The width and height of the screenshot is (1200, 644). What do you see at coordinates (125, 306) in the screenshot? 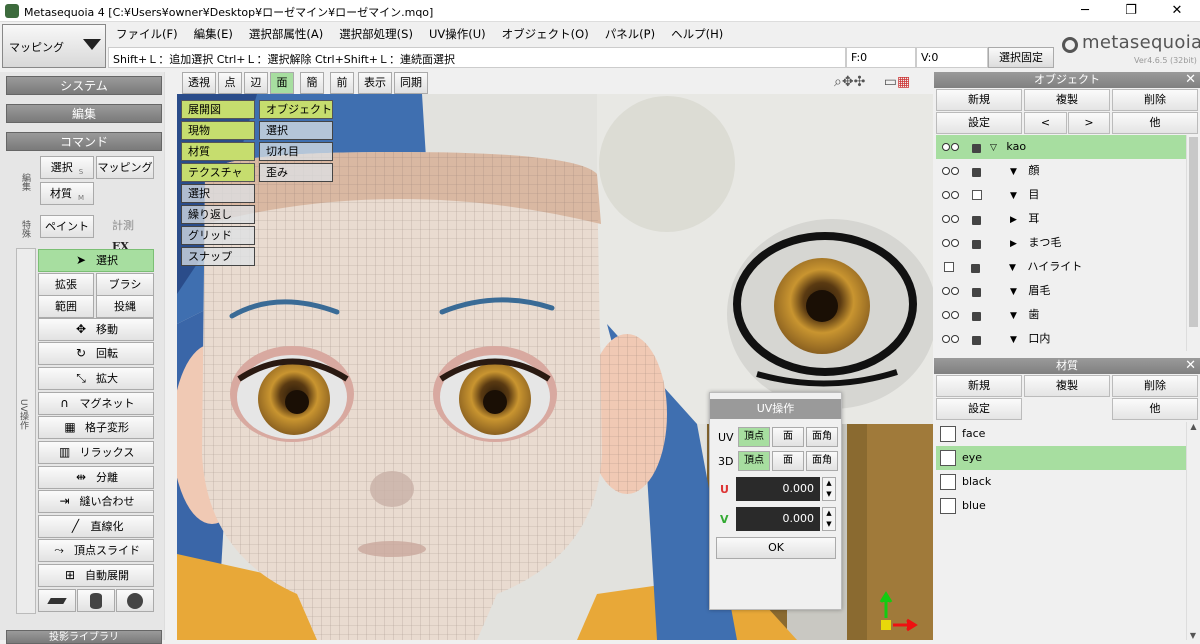
I see `tool-lasso: 投縄` at bounding box center [125, 306].